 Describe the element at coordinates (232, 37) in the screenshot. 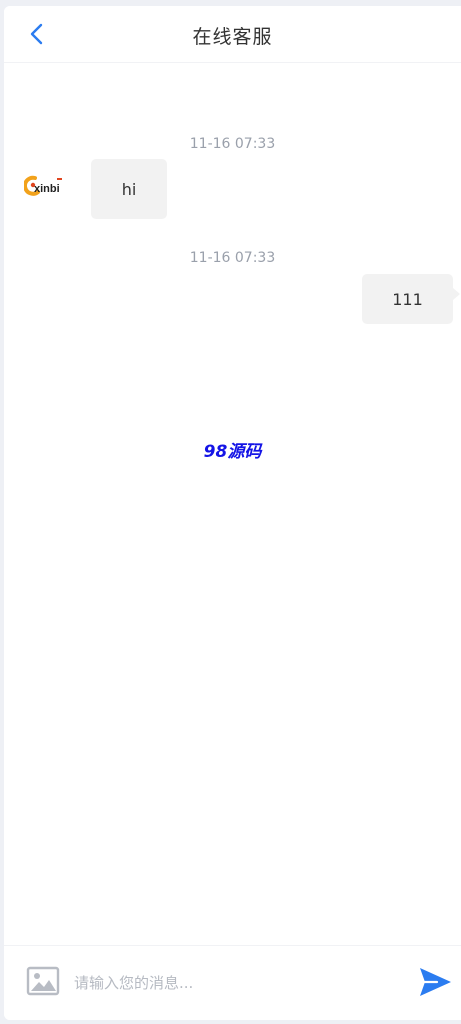

I see `page-title: 在线客服` at that location.